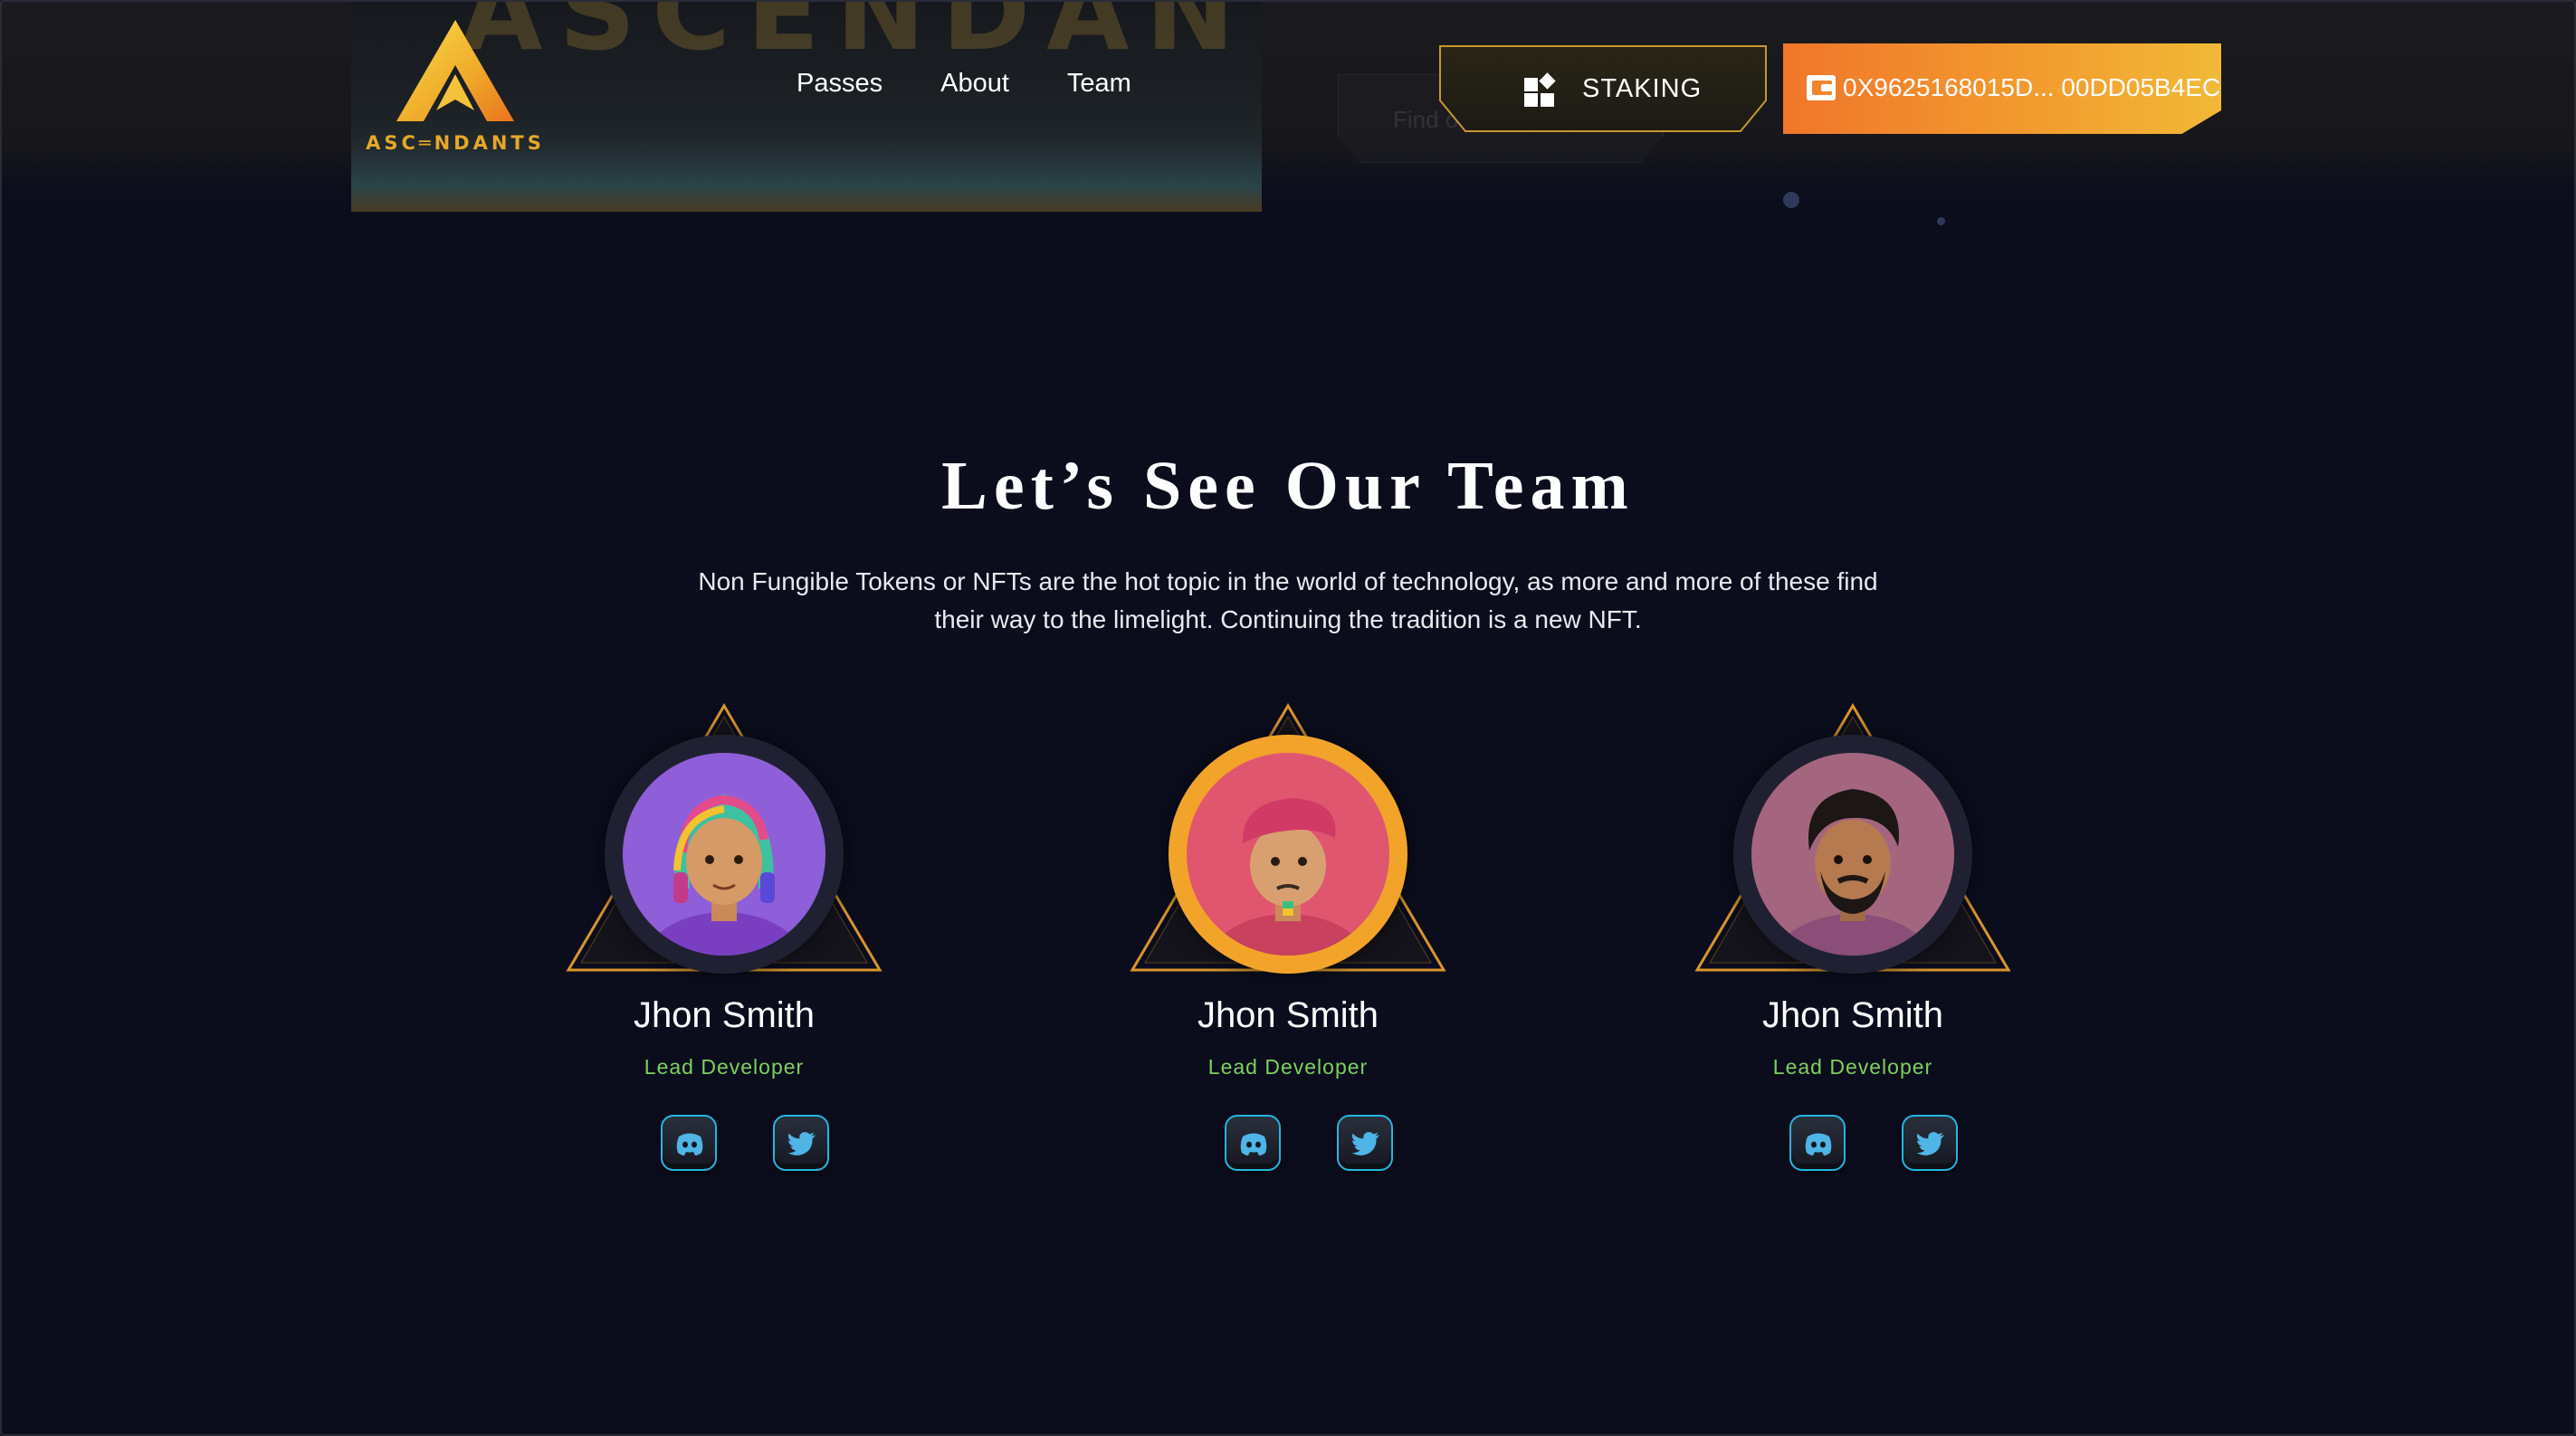 Image resolution: width=2576 pixels, height=1436 pixels. I want to click on avatar-man-beard-icon, so click(1852, 854).